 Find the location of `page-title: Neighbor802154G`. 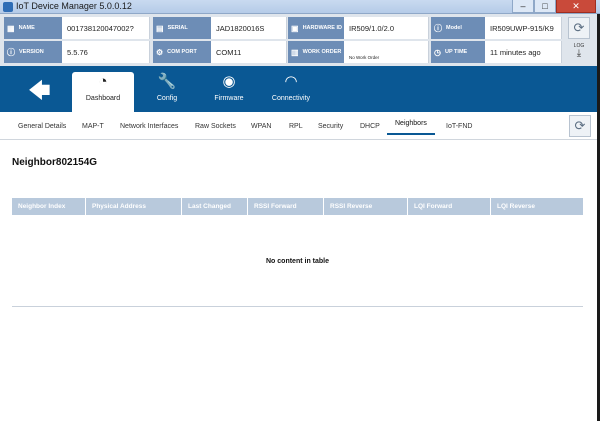

page-title: Neighbor802154G is located at coordinates (55, 162).